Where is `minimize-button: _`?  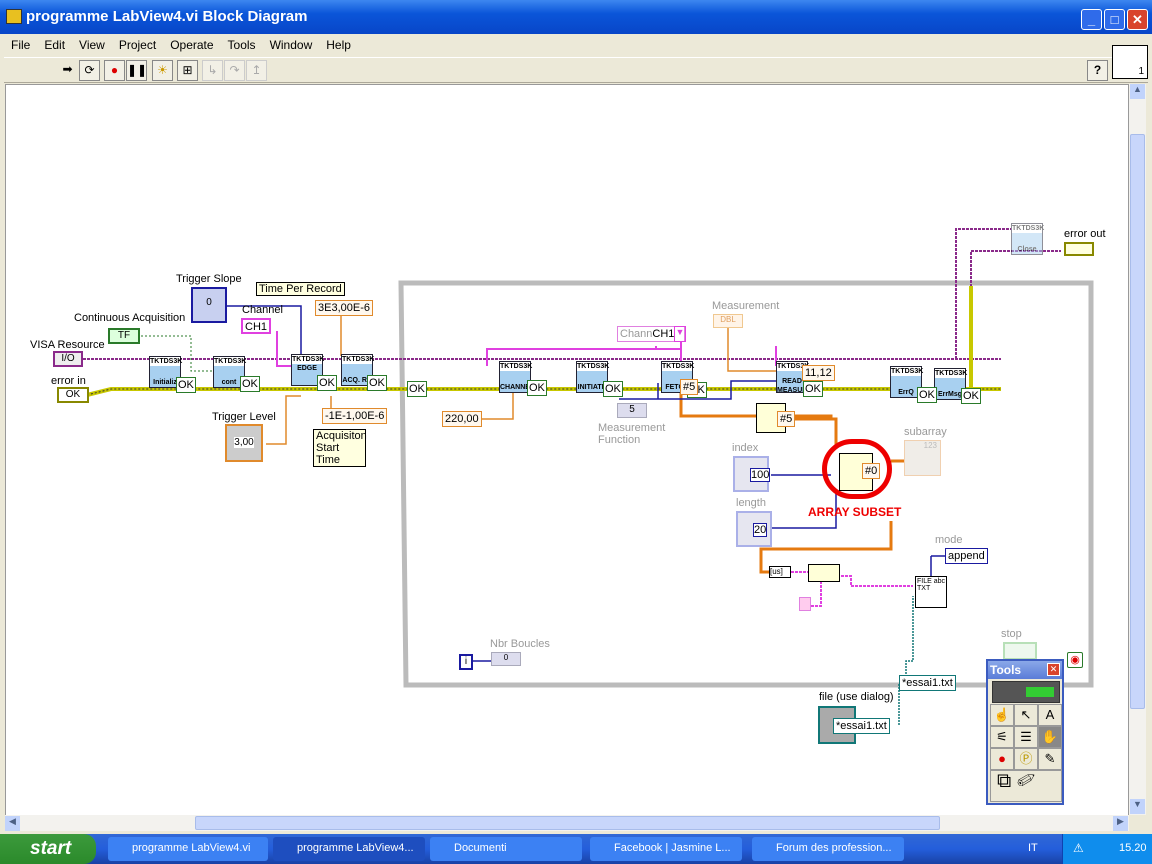 minimize-button: _ is located at coordinates (1091, 19).